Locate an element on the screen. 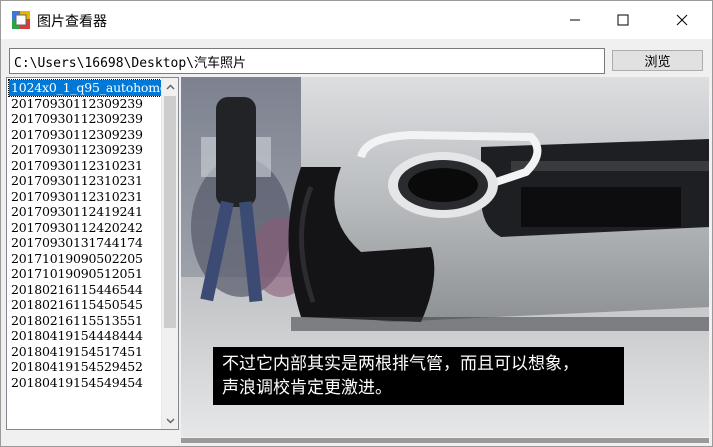  scroll-up-button is located at coordinates (170, 86).